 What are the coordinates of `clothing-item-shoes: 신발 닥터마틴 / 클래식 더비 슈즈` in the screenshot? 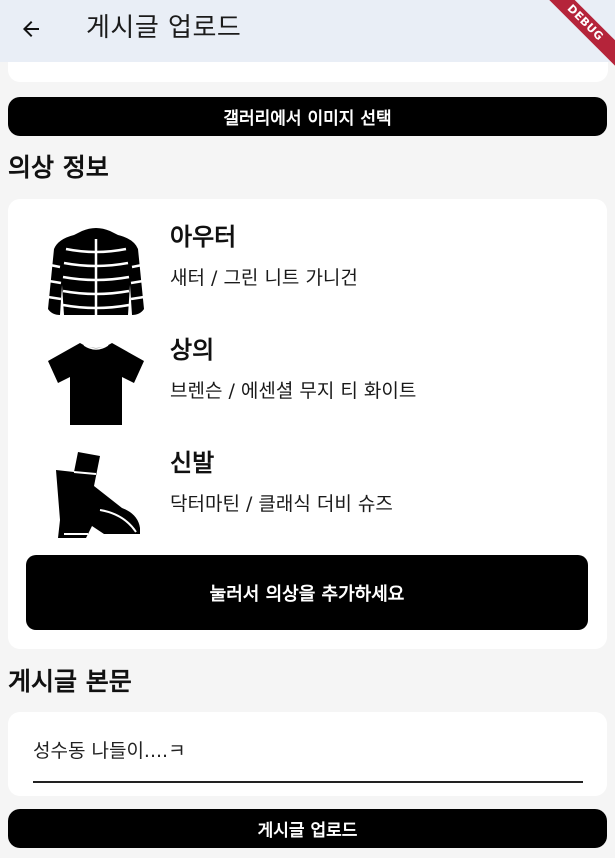 It's located at (314, 502).